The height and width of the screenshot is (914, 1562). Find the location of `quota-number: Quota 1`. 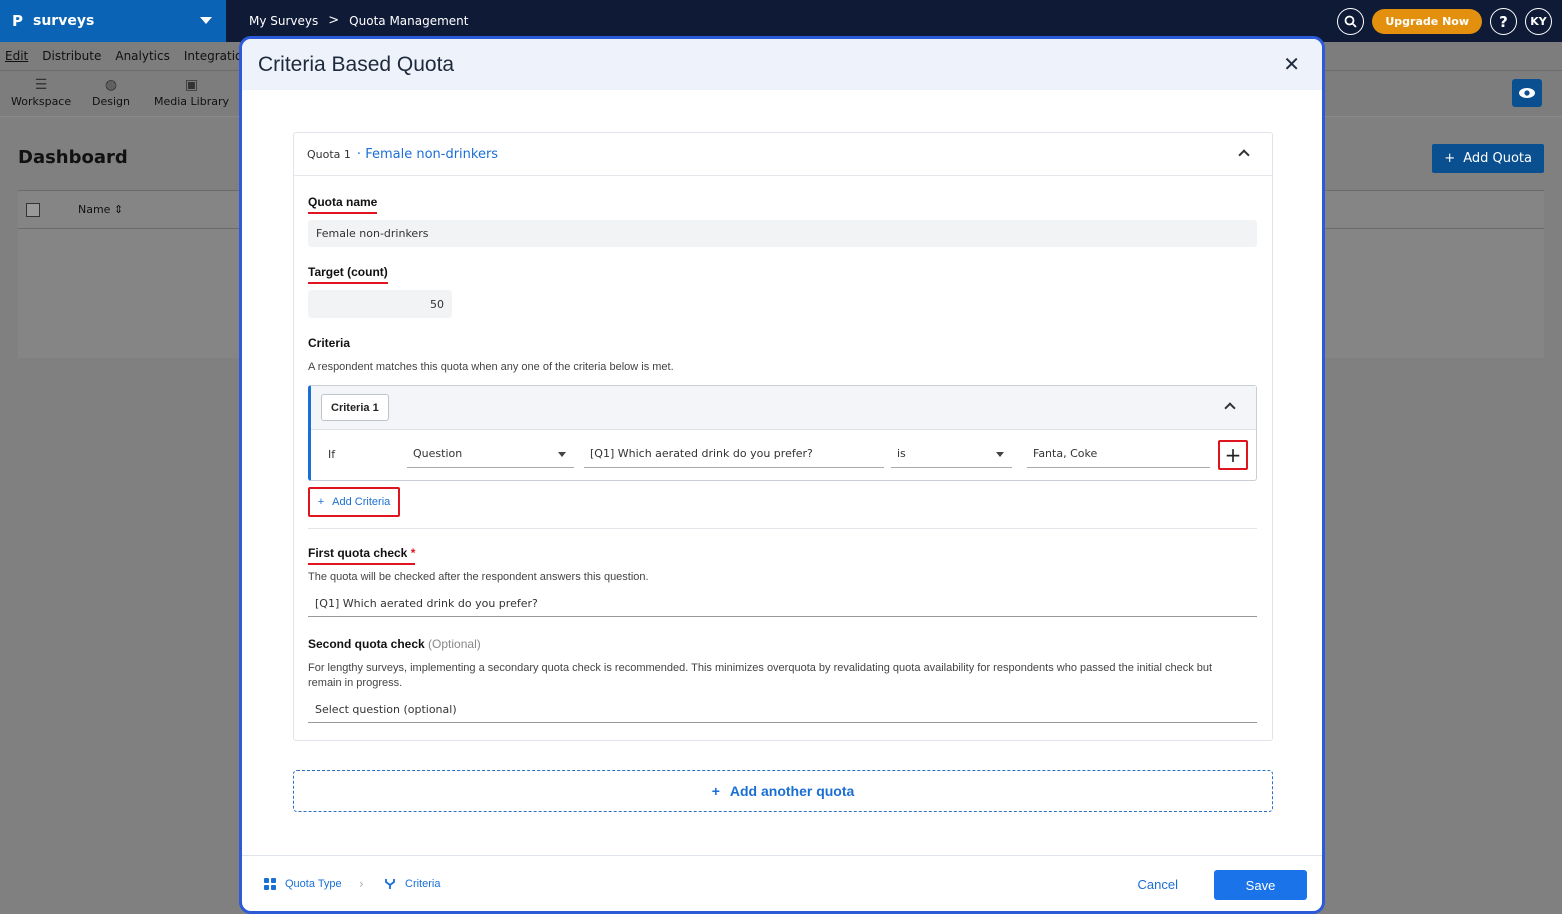

quota-number: Quota 1 is located at coordinates (329, 154).